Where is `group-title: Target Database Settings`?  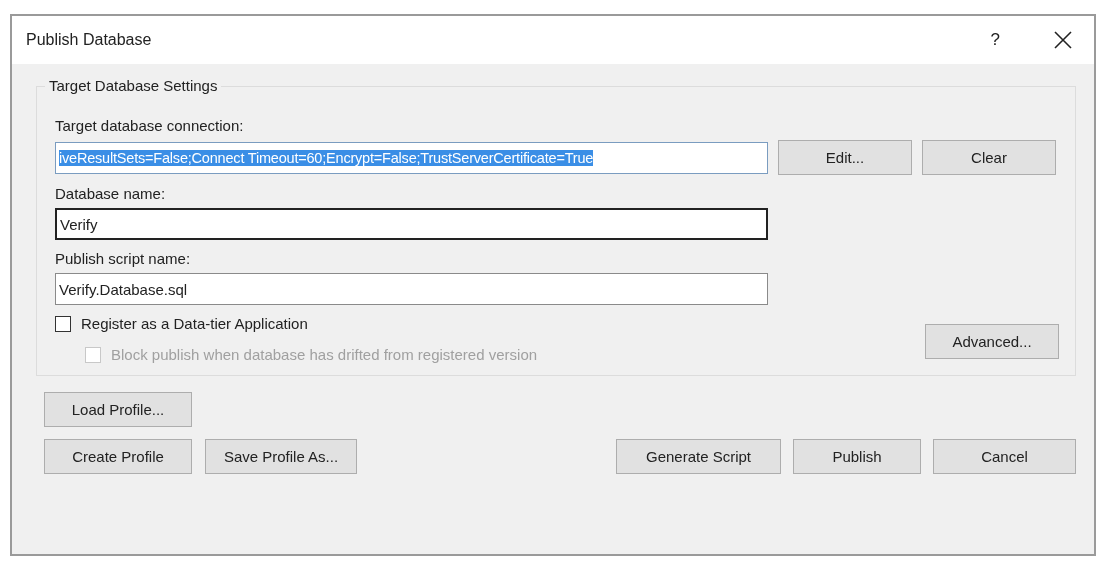
group-title: Target Database Settings is located at coordinates (133, 85).